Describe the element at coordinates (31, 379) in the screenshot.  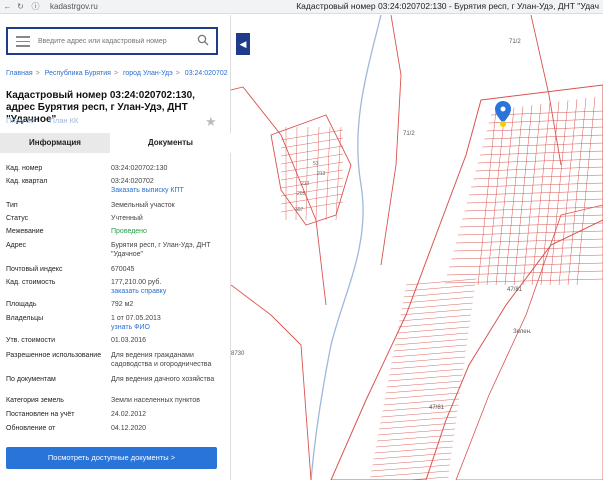
I see `row-label: По документам` at that location.